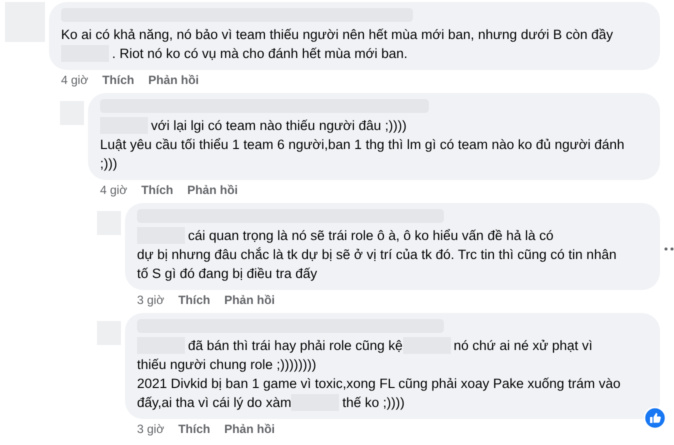  What do you see at coordinates (371, 235) in the screenshot?
I see `comment-text: cái quan trọng là nó sẽ trái role ô à, ô ko hiểu vấn đề hả là có` at bounding box center [371, 235].